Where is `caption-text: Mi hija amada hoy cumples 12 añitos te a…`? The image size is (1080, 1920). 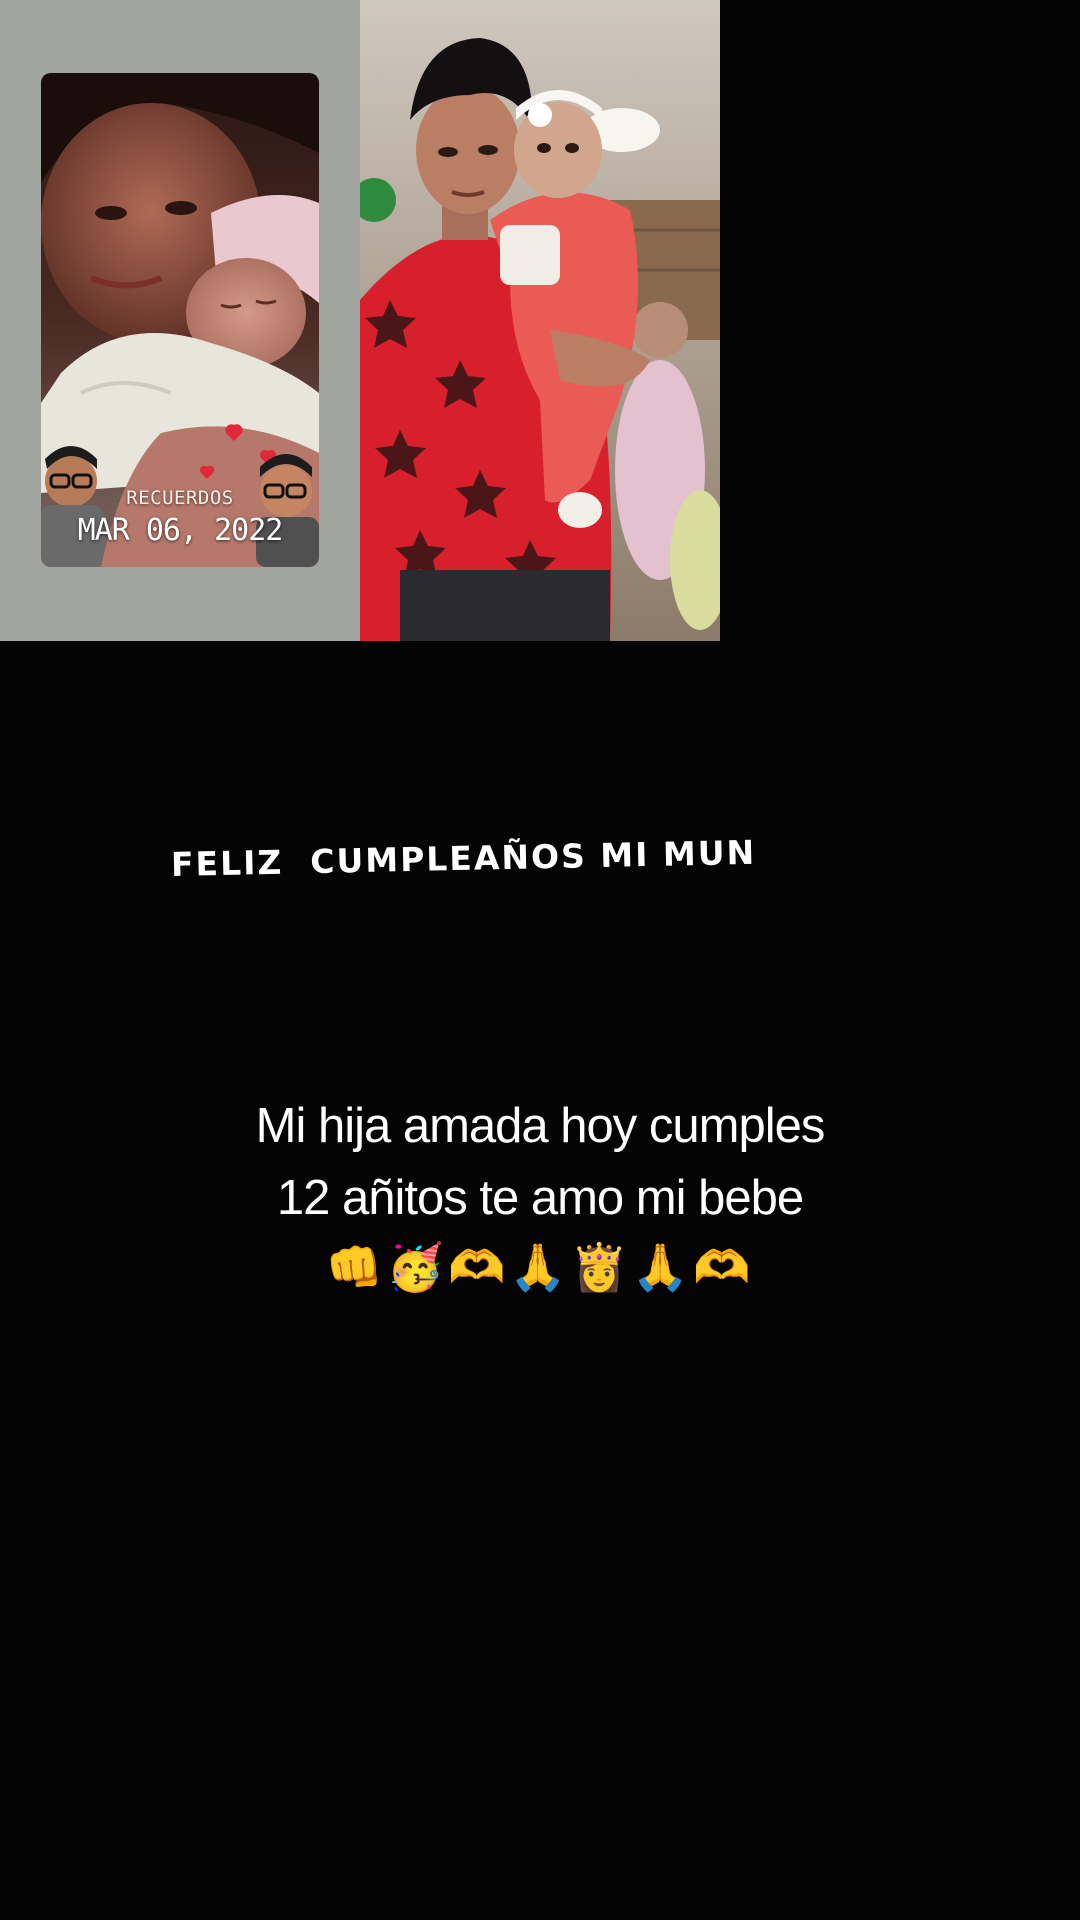
caption-text: Mi hija amada hoy cumples 12 añitos te a… is located at coordinates (540, 1162).